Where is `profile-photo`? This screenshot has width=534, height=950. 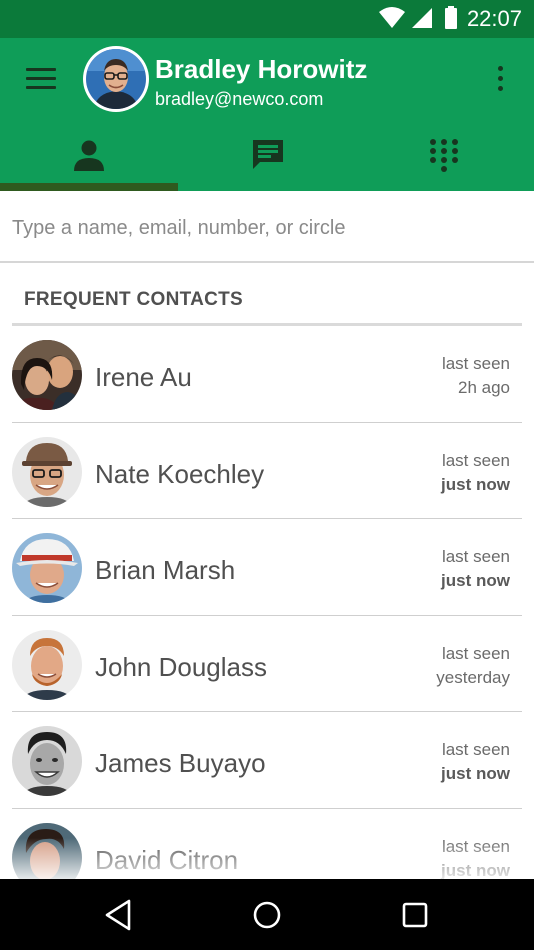
profile-photo is located at coordinates (116, 79).